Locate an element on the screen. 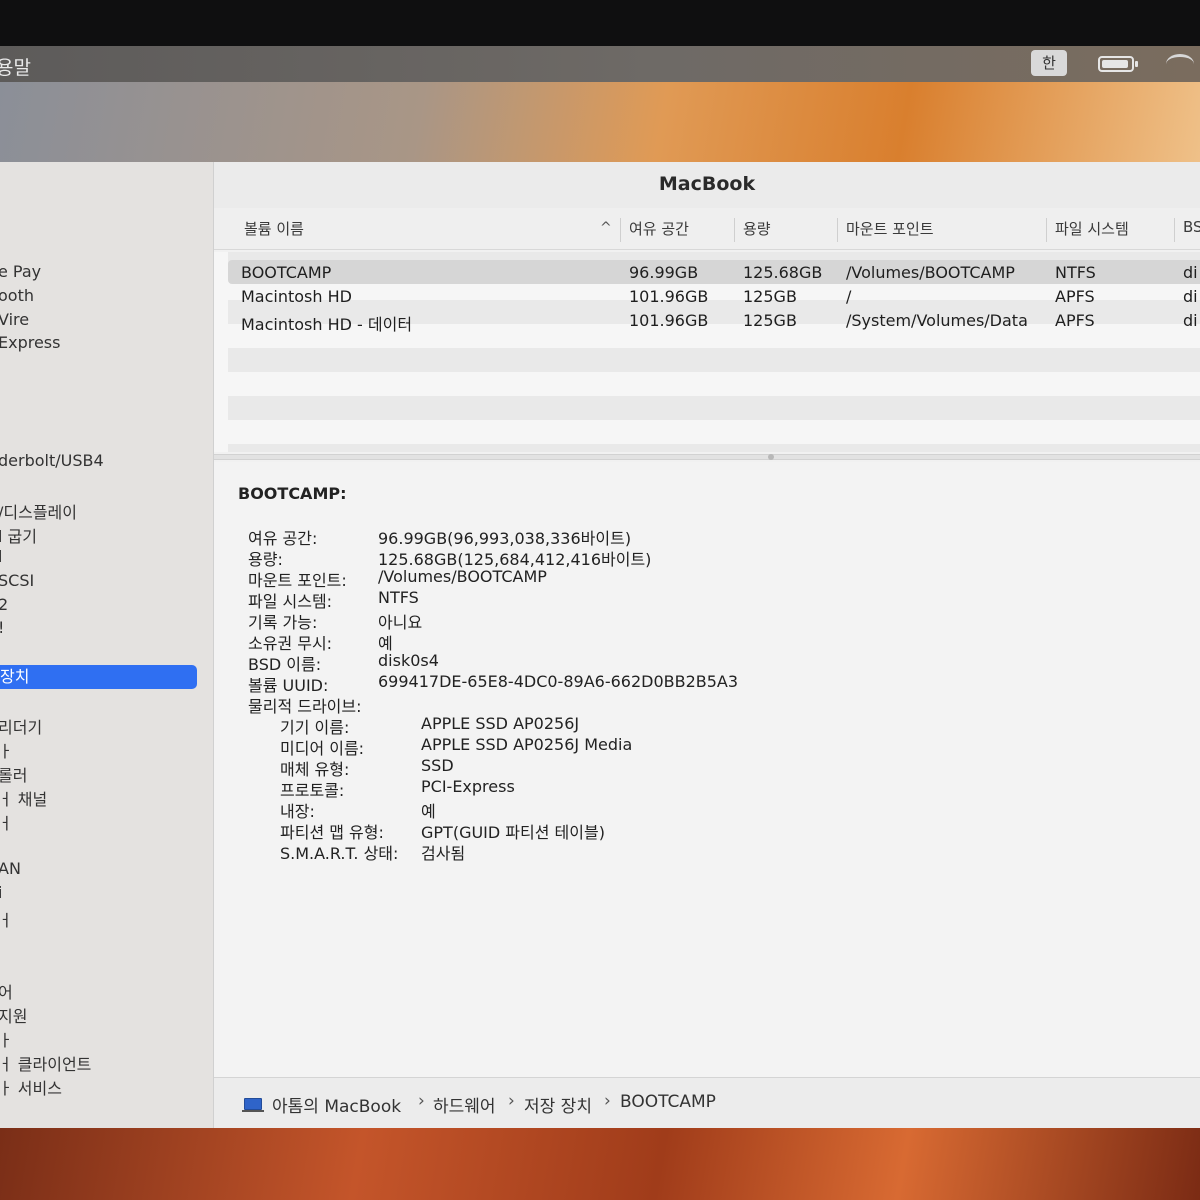 This screenshot has width=1200, height=1200. sidebar-item: i is located at coordinates (1, 892).